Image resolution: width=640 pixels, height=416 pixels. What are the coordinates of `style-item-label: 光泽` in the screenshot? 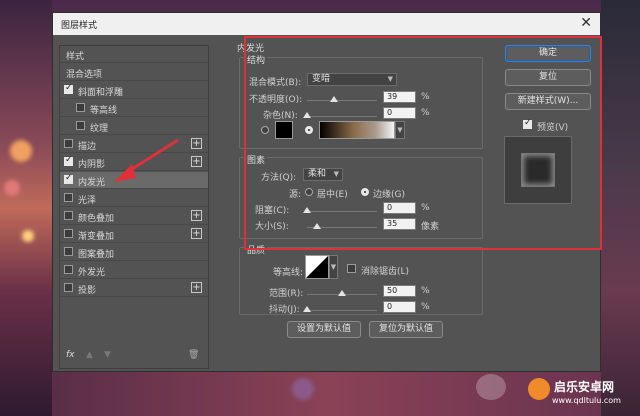 It's located at (87, 201).